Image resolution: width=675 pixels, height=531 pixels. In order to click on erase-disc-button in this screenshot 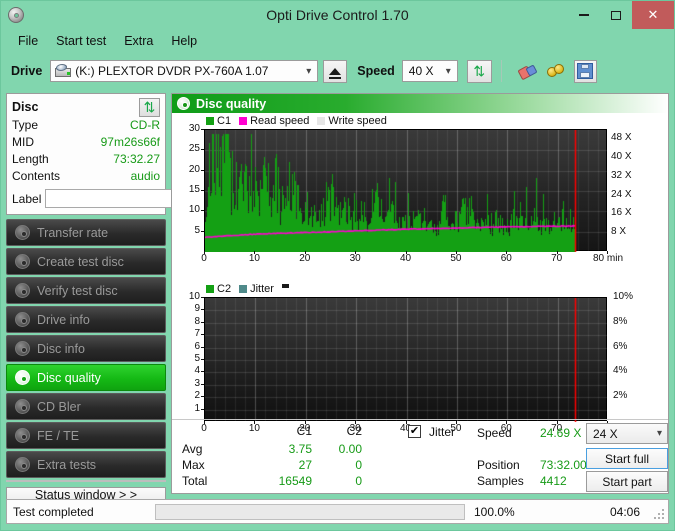, I will do `click(527, 71)`.